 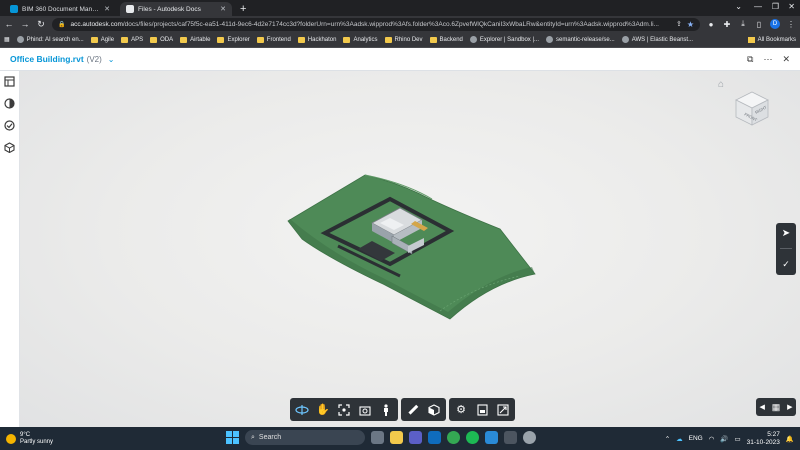 I want to click on reload-icon: ↻, so click(x=41, y=24).